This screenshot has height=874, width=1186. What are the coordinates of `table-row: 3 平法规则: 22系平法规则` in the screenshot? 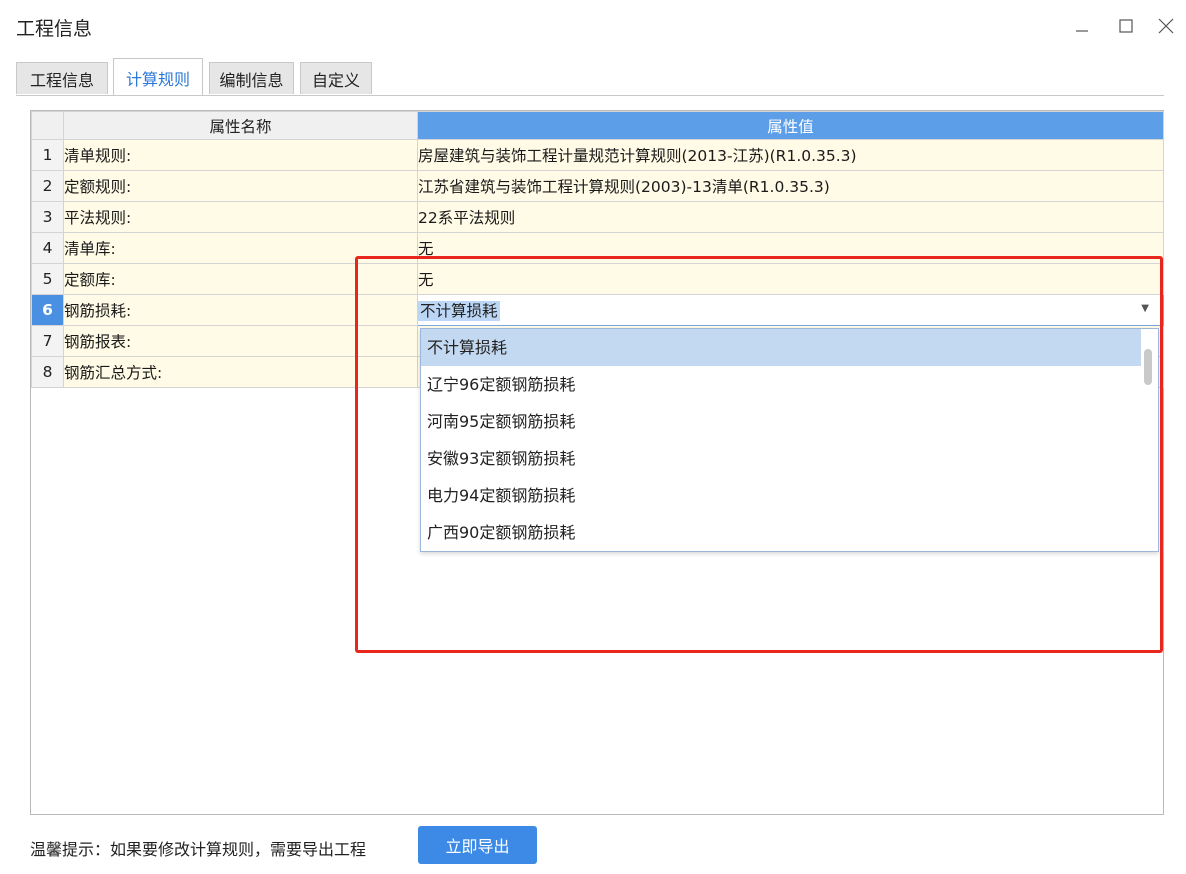 It's located at (597, 217).